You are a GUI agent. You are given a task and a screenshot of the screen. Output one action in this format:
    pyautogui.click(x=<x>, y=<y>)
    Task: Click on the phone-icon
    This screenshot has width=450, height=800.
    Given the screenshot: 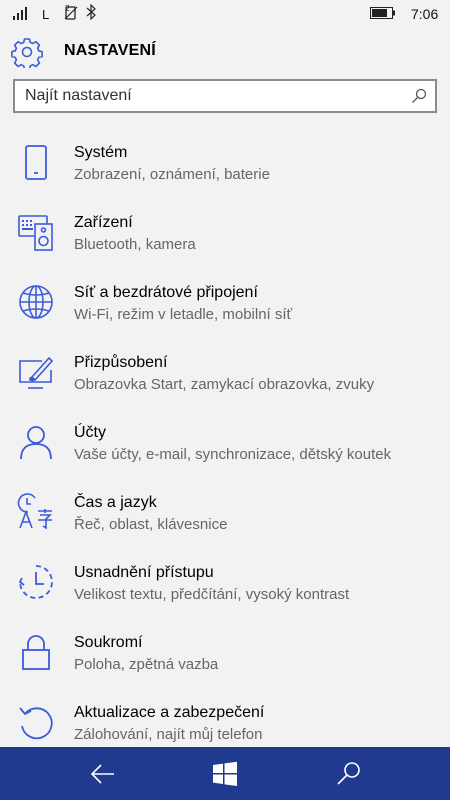 What is the action you would take?
    pyautogui.click(x=36, y=162)
    